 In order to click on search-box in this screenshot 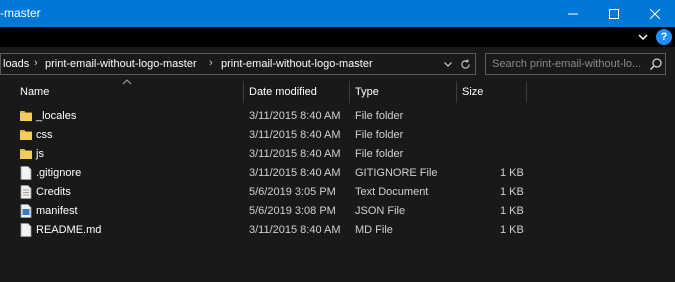, I will do `click(575, 64)`.